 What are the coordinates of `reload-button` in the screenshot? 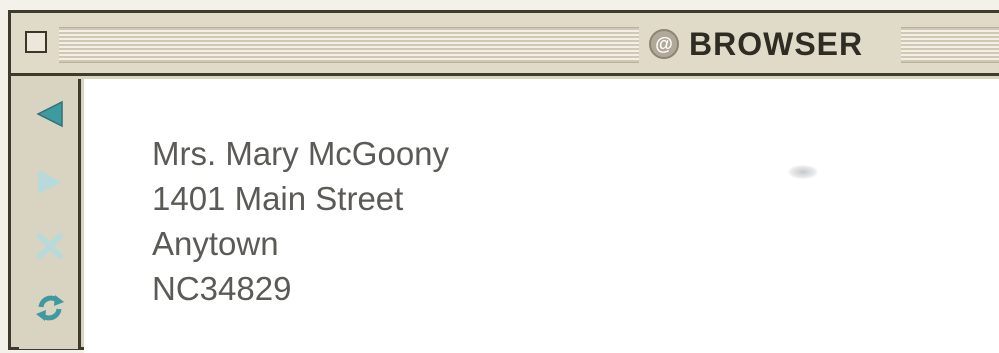 It's located at (50, 308).